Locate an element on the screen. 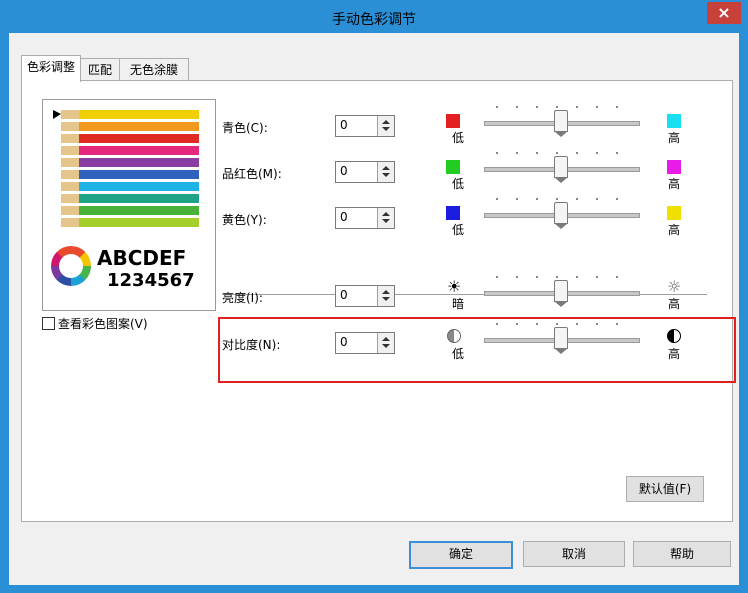 This screenshot has width=748, height=593. pencil-cyan is located at coordinates (130, 186).